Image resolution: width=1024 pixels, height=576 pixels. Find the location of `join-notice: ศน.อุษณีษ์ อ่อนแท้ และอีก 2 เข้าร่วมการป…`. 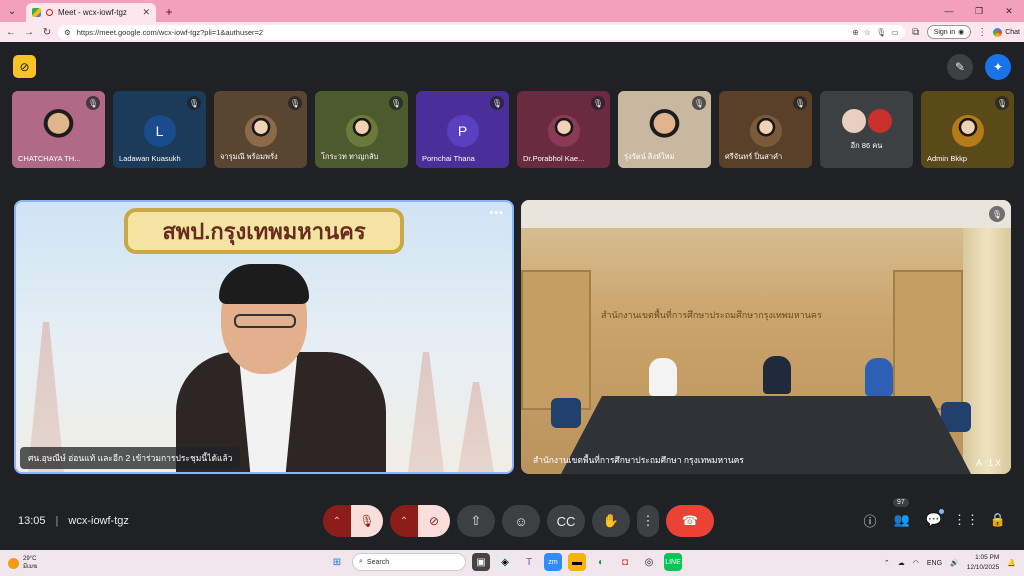

join-notice: ศน.อุษณีษ์ อ่อนแท้ และอีก 2 เข้าร่วมการป… is located at coordinates (130, 458).